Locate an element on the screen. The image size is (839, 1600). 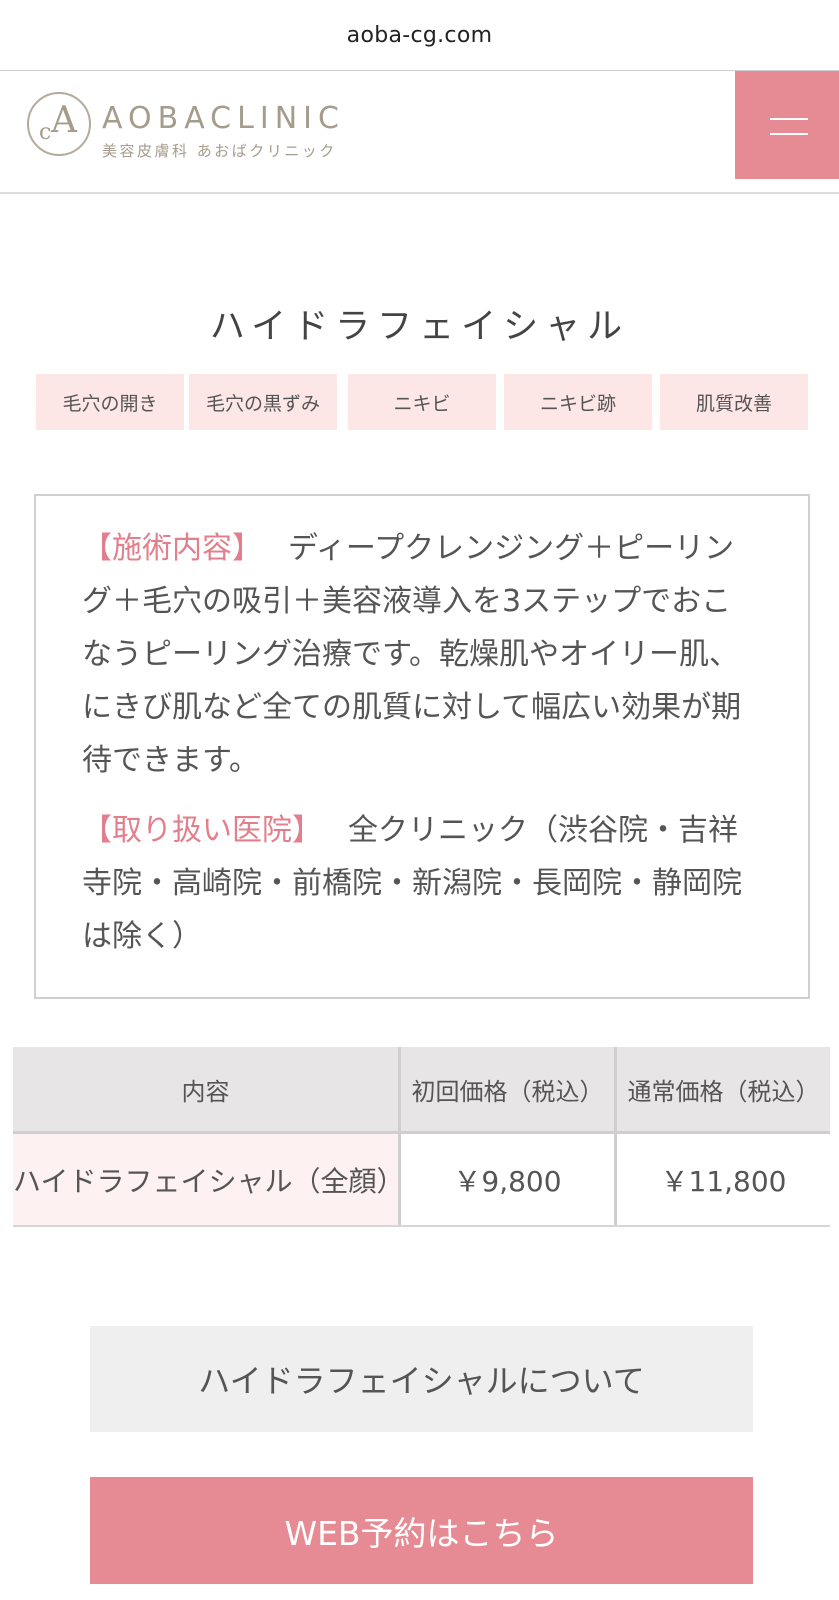
tag-acne: ニキビ is located at coordinates (422, 402).